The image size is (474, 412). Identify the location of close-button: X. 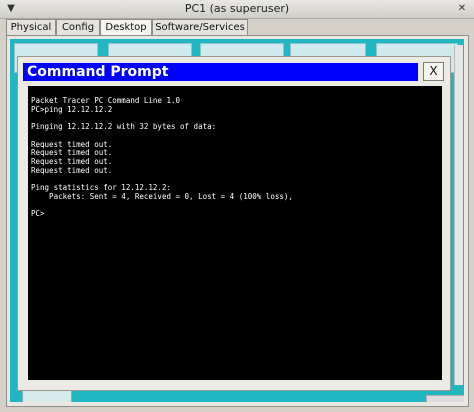
(433, 71).